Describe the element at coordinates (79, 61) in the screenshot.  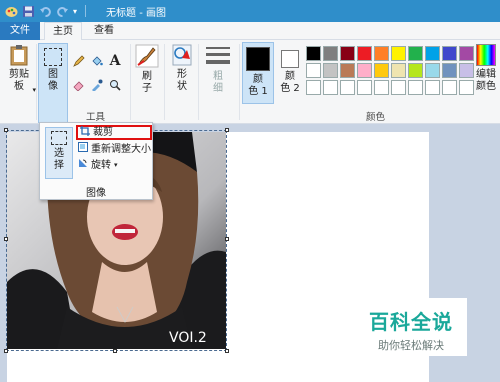
I see `pencil-icon` at that location.